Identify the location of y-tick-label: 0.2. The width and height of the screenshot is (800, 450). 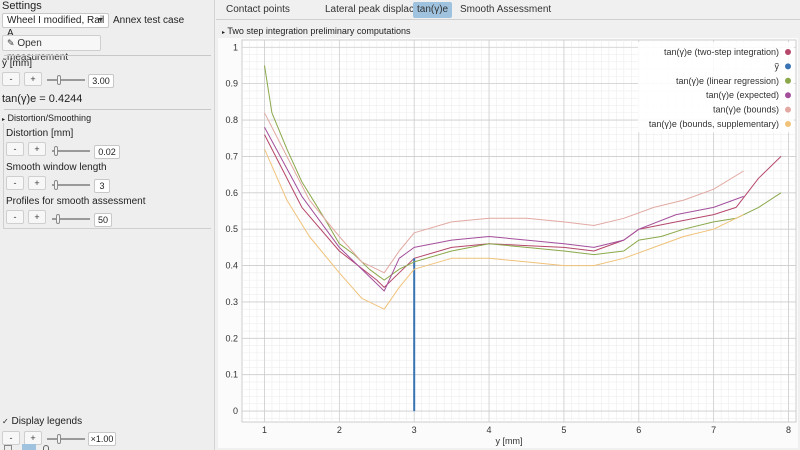
(231, 338).